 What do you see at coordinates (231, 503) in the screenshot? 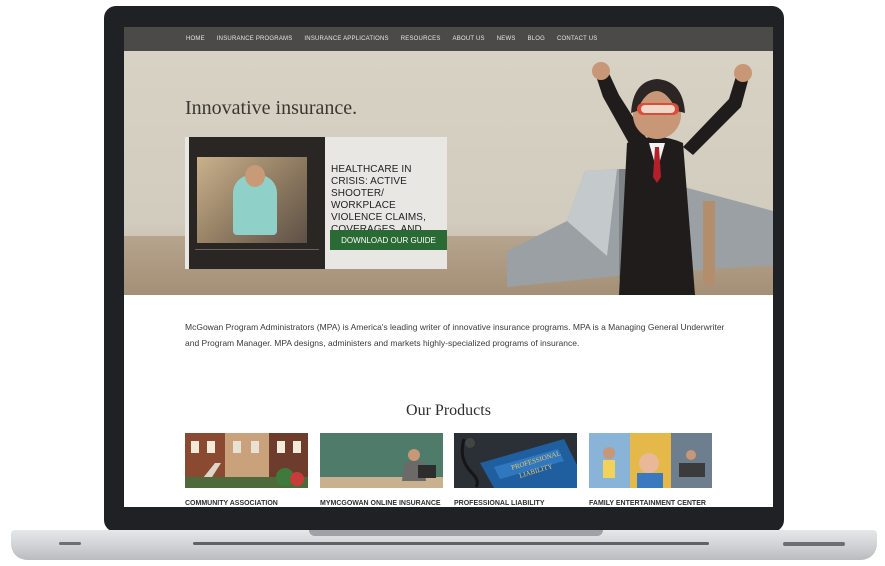
I see `product-label: COMMUNITY ASSOCIATION INSURANCE` at bounding box center [231, 503].